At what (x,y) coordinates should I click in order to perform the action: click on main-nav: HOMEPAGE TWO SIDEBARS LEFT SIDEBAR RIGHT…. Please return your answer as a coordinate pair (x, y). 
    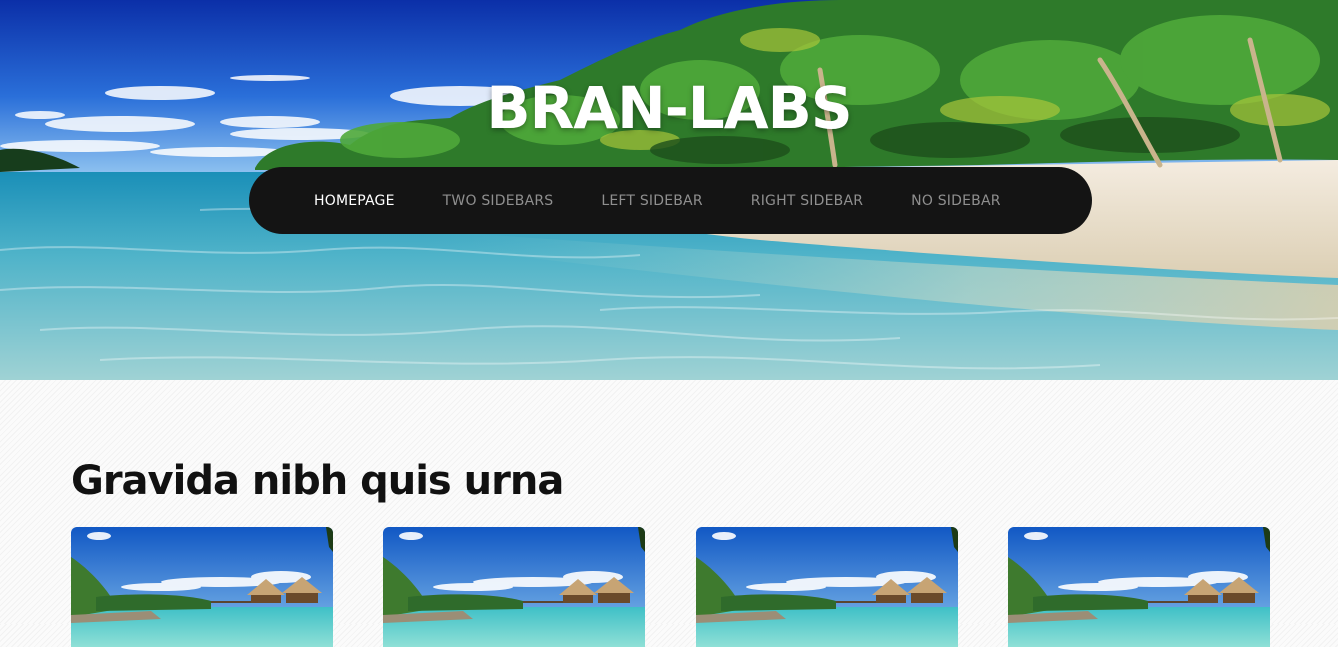
    Looking at the image, I should click on (670, 200).